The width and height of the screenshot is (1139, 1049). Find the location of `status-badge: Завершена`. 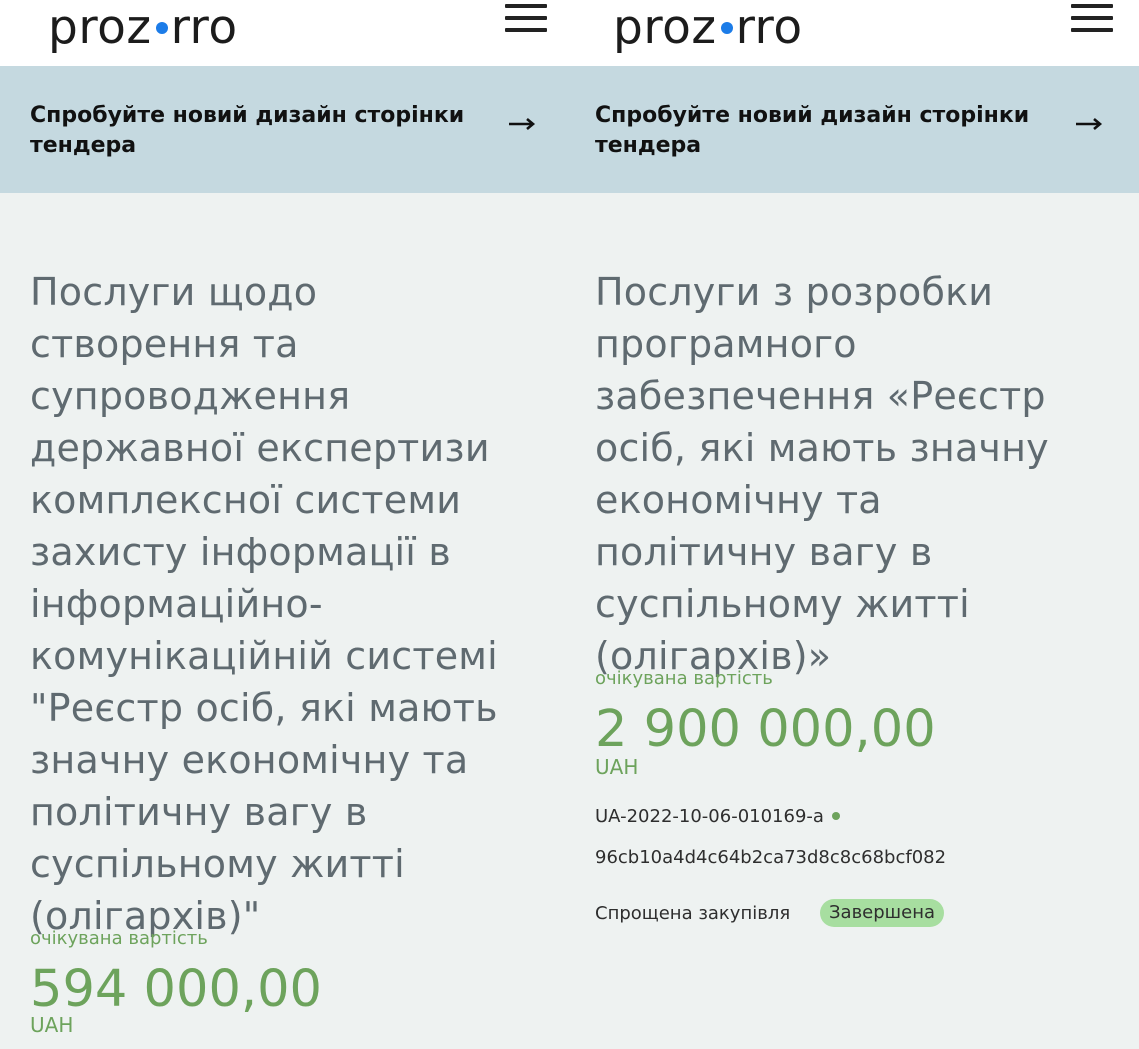

status-badge: Завершена is located at coordinates (882, 913).